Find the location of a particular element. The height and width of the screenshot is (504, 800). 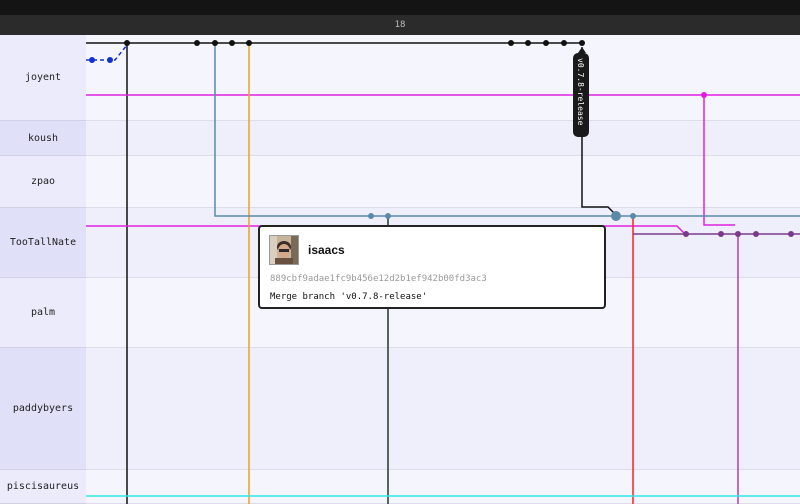

tag-label: v0.7.8-release is located at coordinates (581, 92).